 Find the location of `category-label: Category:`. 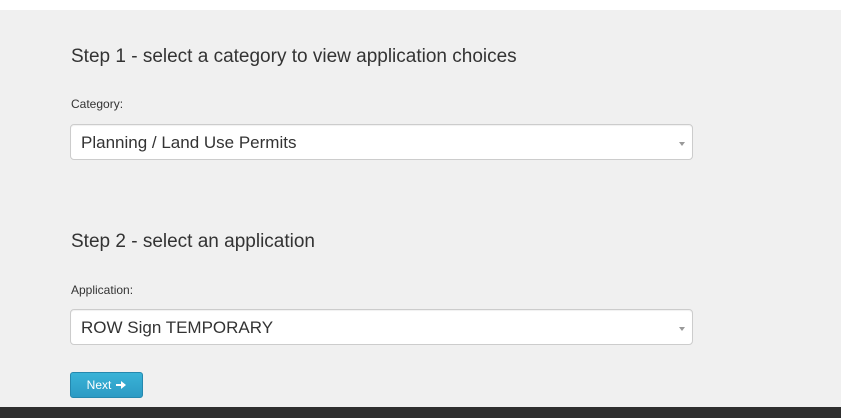

category-label: Category: is located at coordinates (97, 104).